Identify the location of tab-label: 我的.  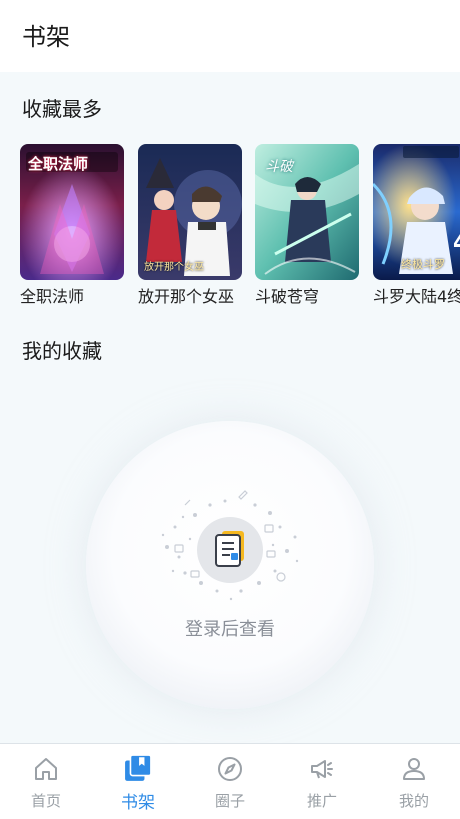
(413, 801).